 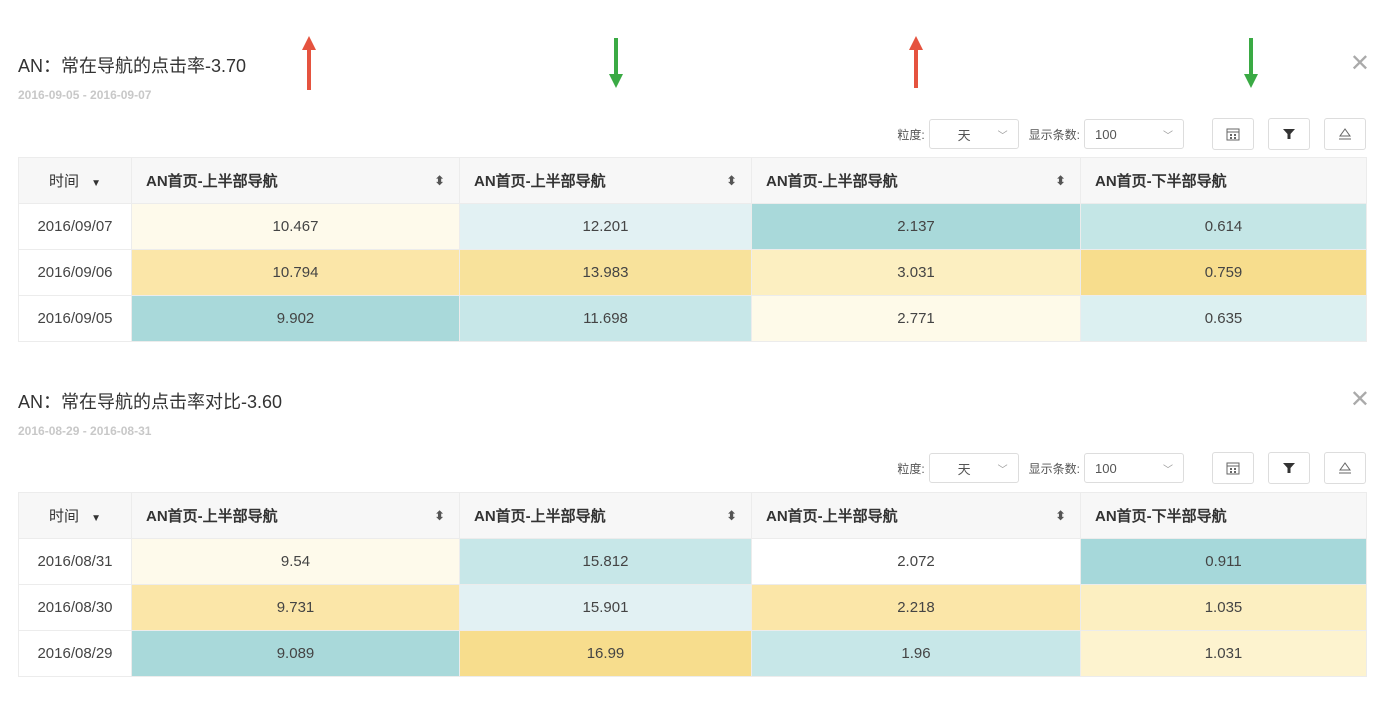 What do you see at coordinates (973, 468) in the screenshot?
I see `granularity-select: 天 ﹀` at bounding box center [973, 468].